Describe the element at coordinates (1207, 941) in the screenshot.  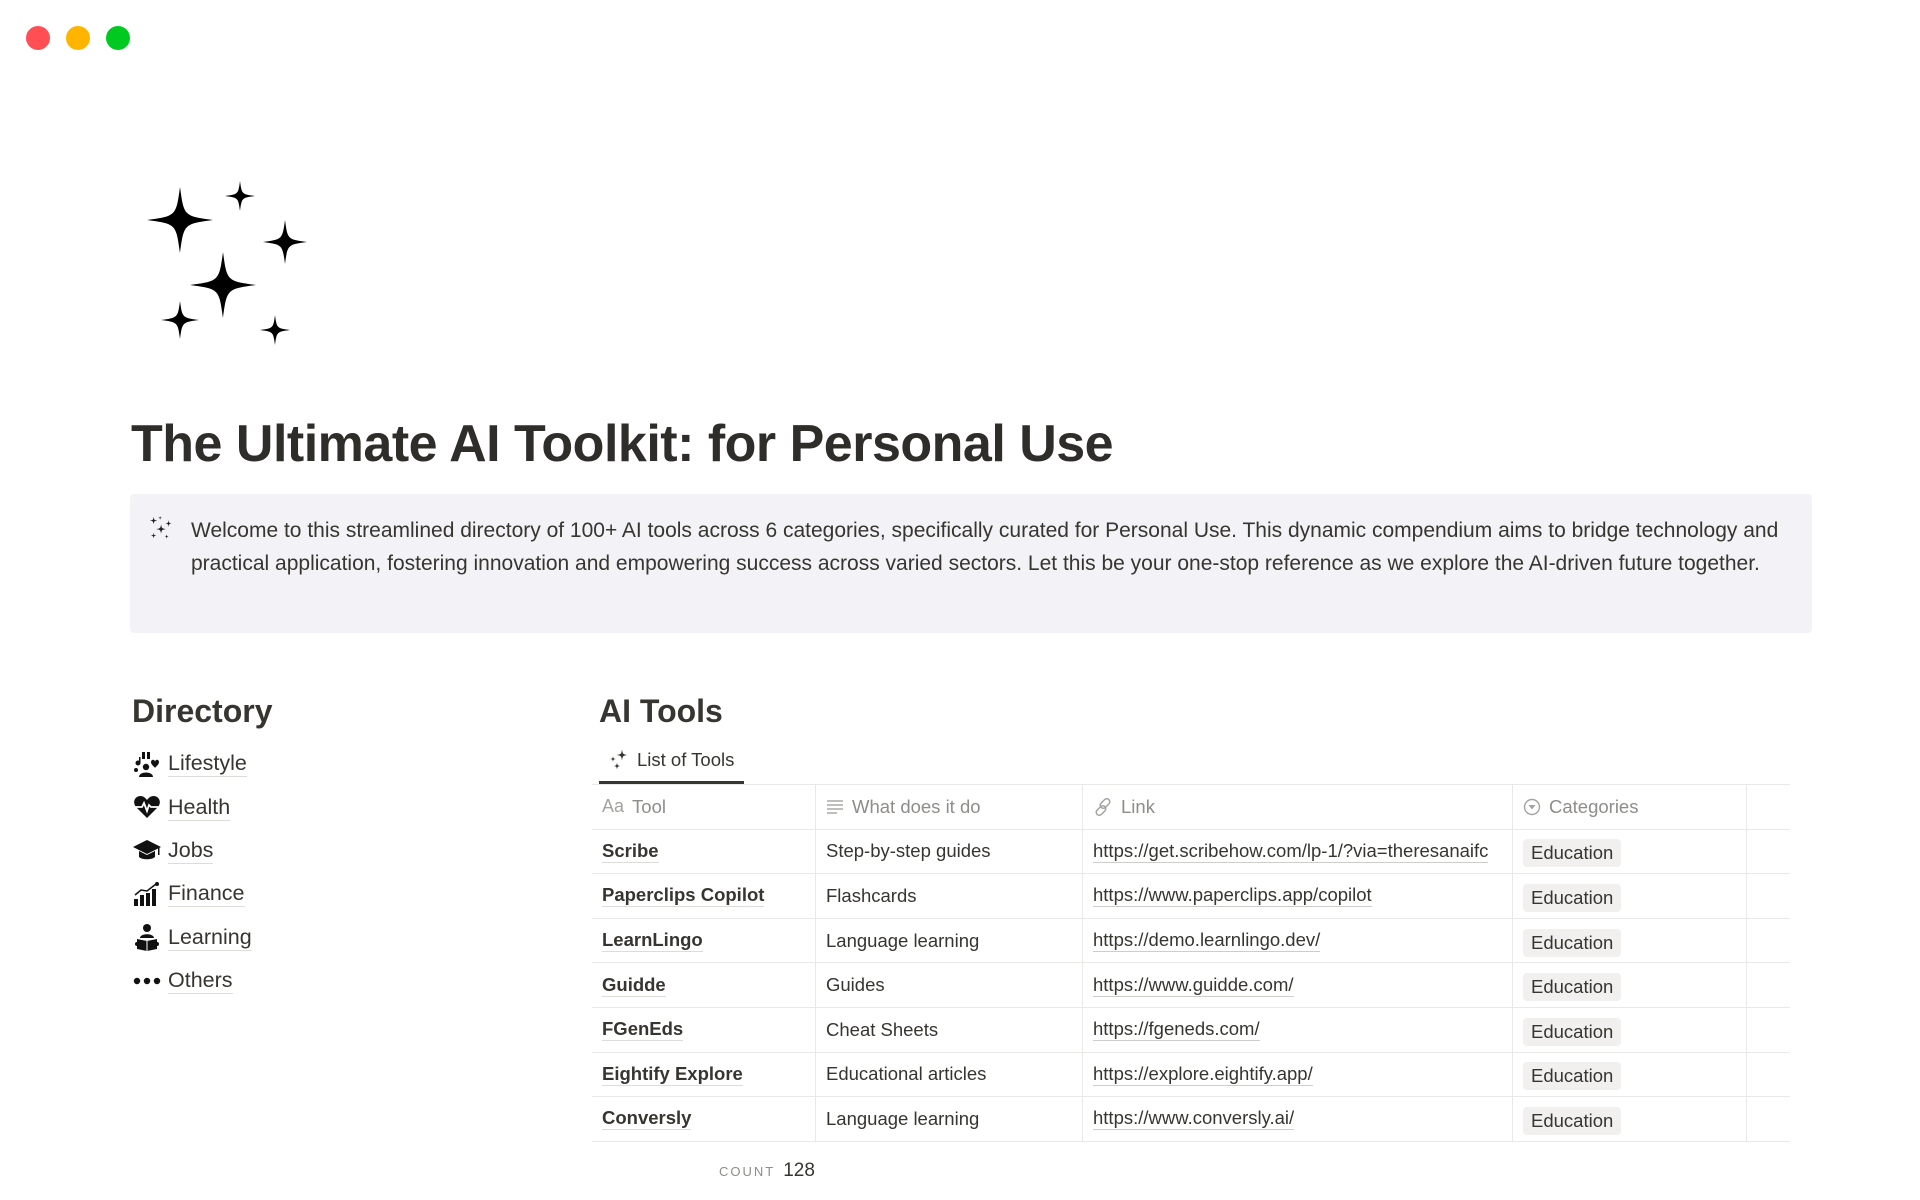
I see `tool-link: https://demo.learnlingo.dev/` at that location.